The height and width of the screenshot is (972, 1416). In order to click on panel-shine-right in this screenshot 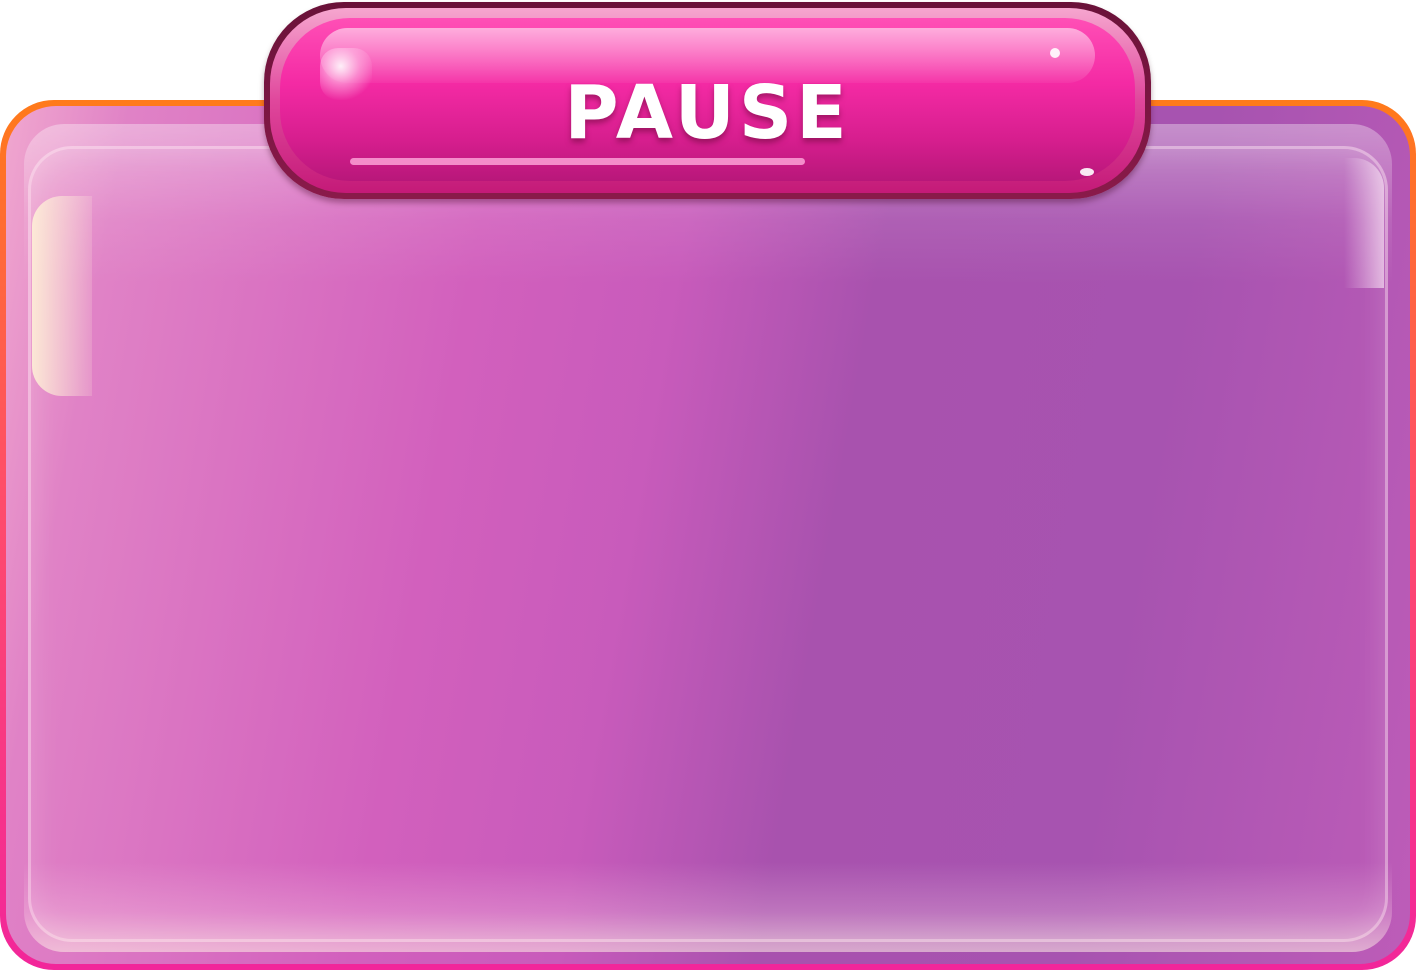, I will do `click(1364, 223)`.